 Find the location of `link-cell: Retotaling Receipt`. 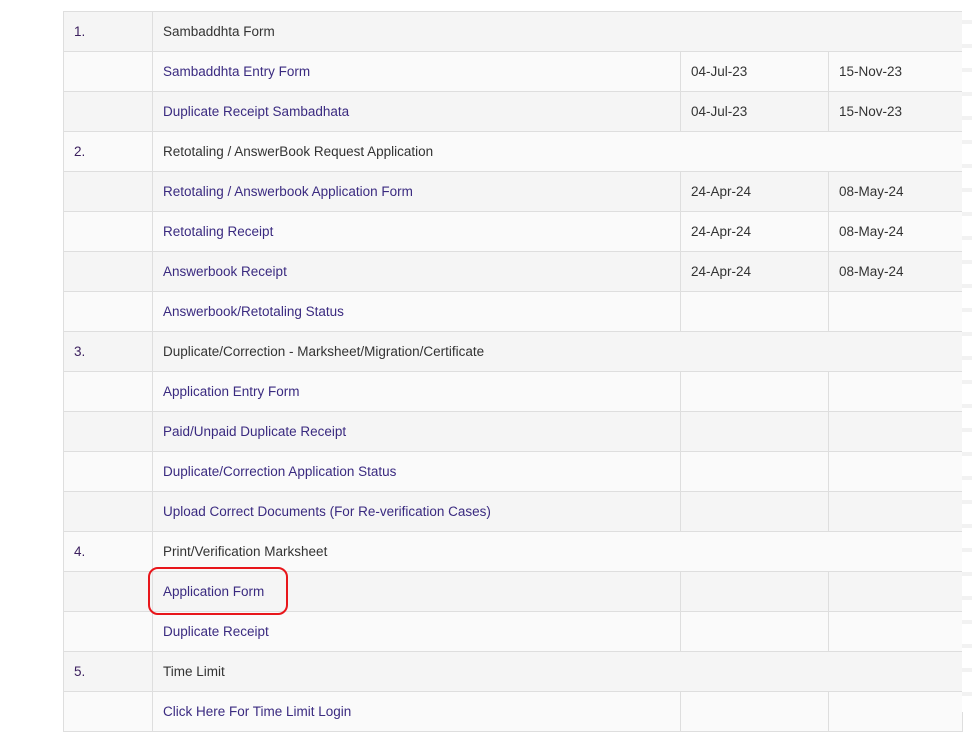

link-cell: Retotaling Receipt is located at coordinates (416, 231).